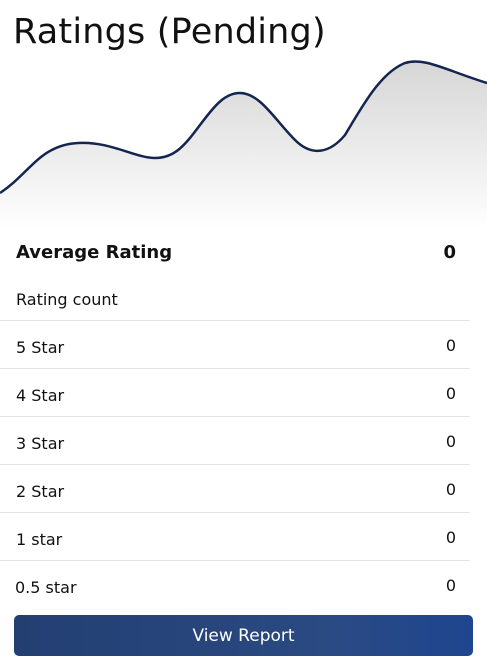 The width and height of the screenshot is (487, 667). What do you see at coordinates (449, 252) in the screenshot?
I see `average-rating-value: 0` at bounding box center [449, 252].